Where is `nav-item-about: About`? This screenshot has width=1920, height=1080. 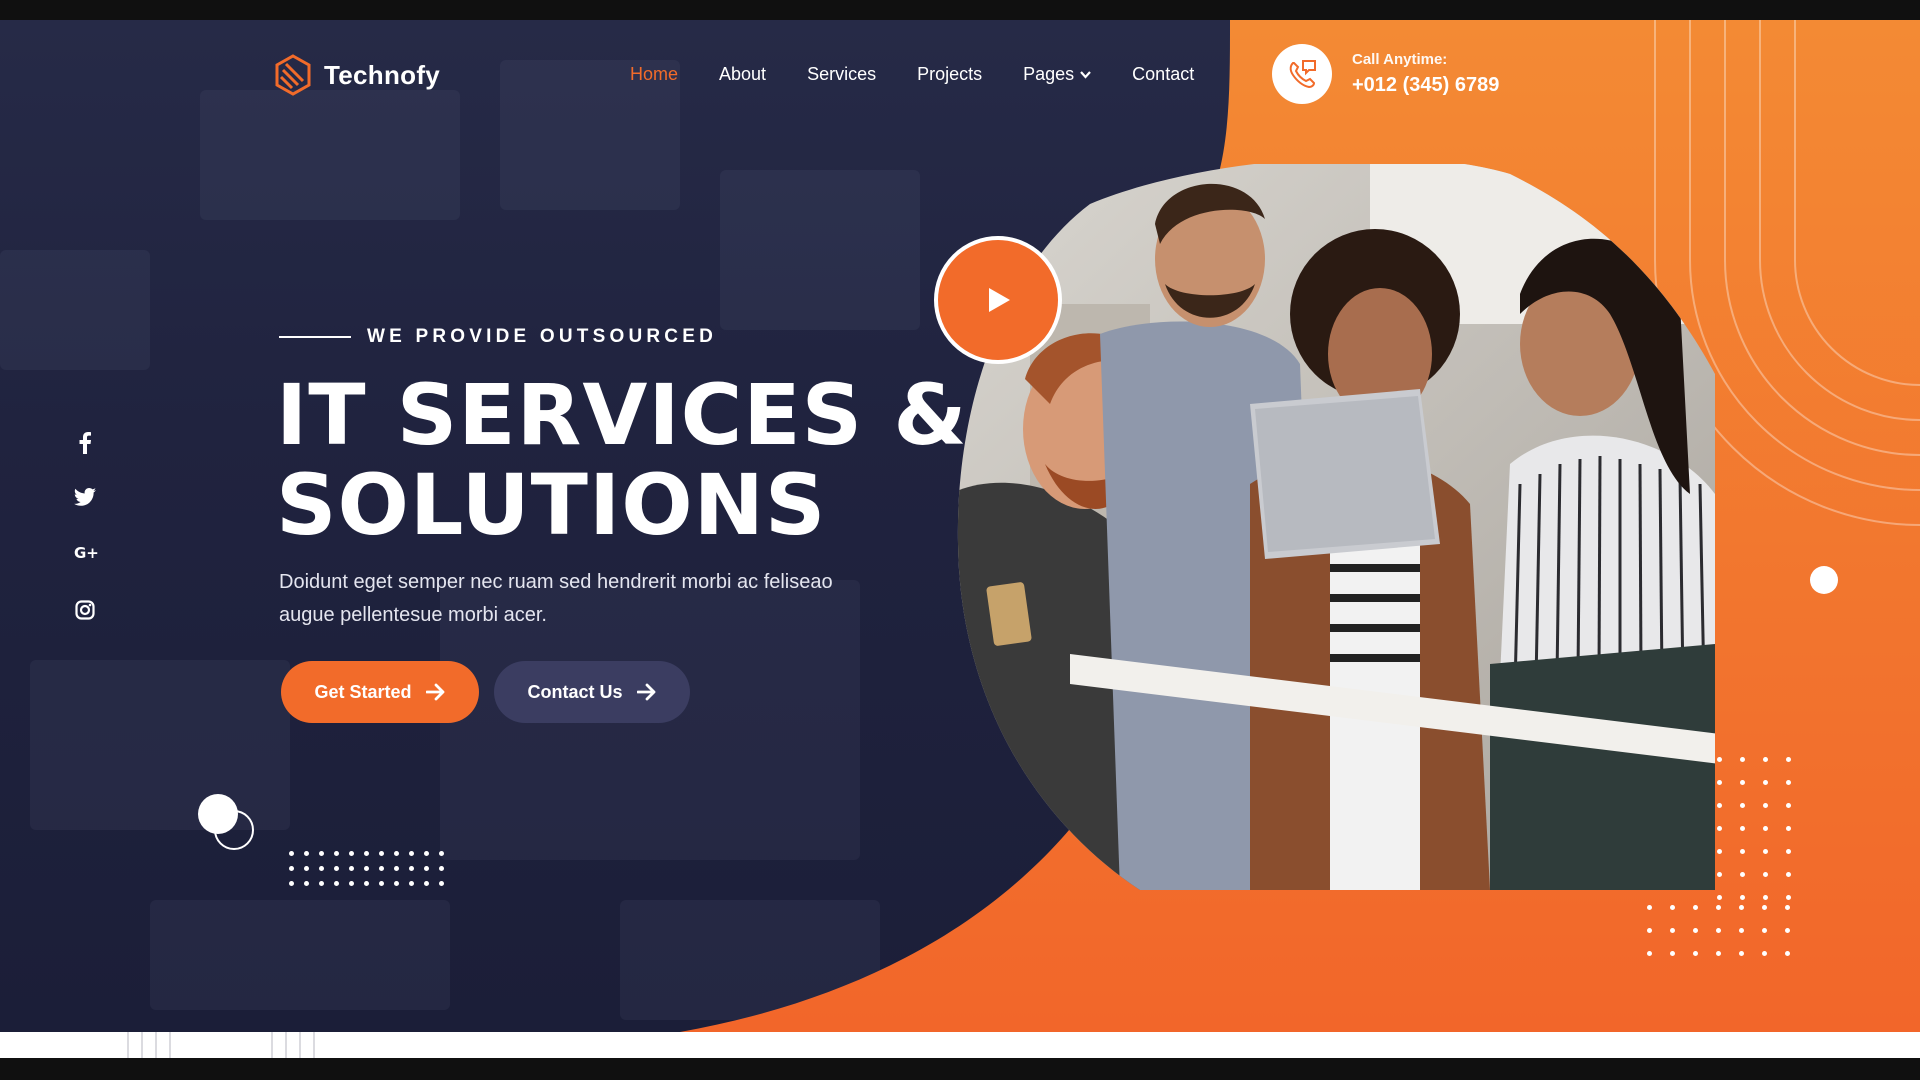
nav-item-about: About is located at coordinates (742, 74).